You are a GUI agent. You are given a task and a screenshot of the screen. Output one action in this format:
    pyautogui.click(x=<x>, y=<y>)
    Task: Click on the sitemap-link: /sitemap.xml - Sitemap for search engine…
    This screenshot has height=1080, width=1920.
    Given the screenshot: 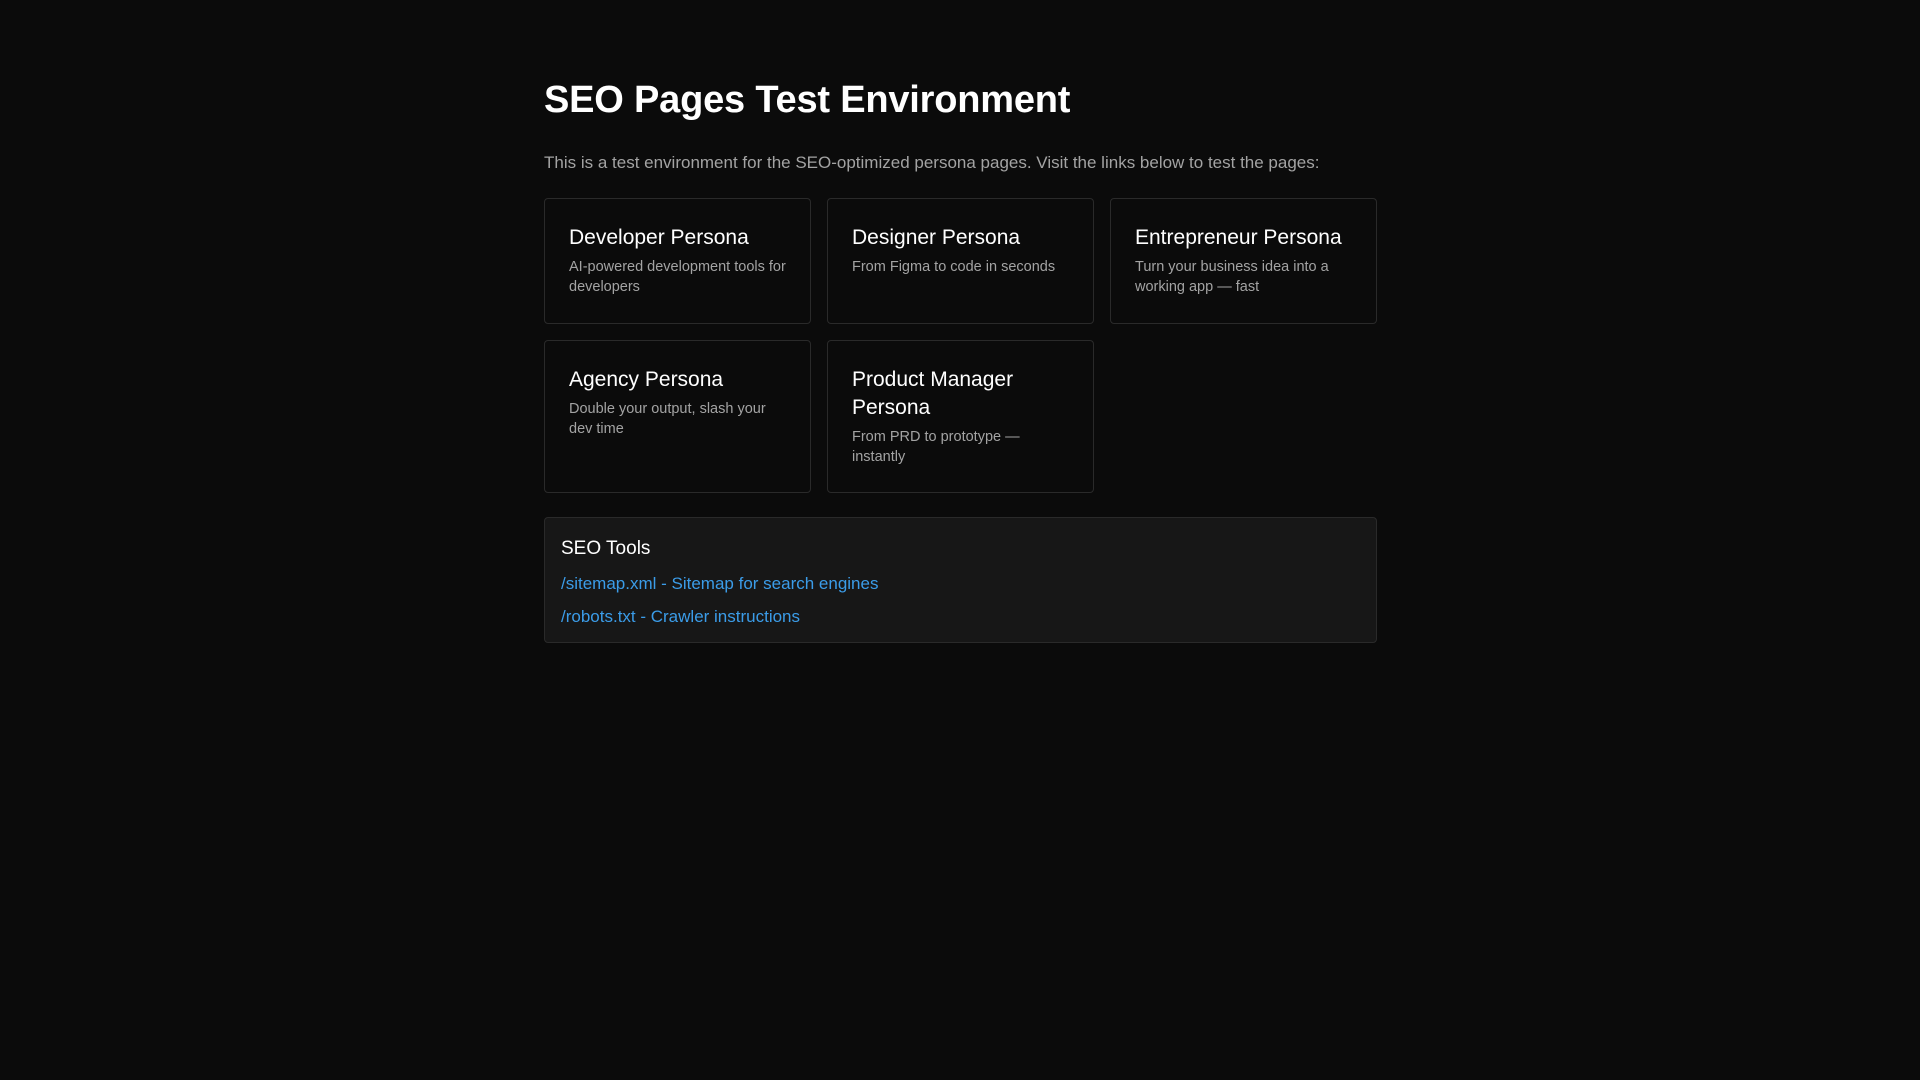 What is the action you would take?
    pyautogui.click(x=719, y=583)
    